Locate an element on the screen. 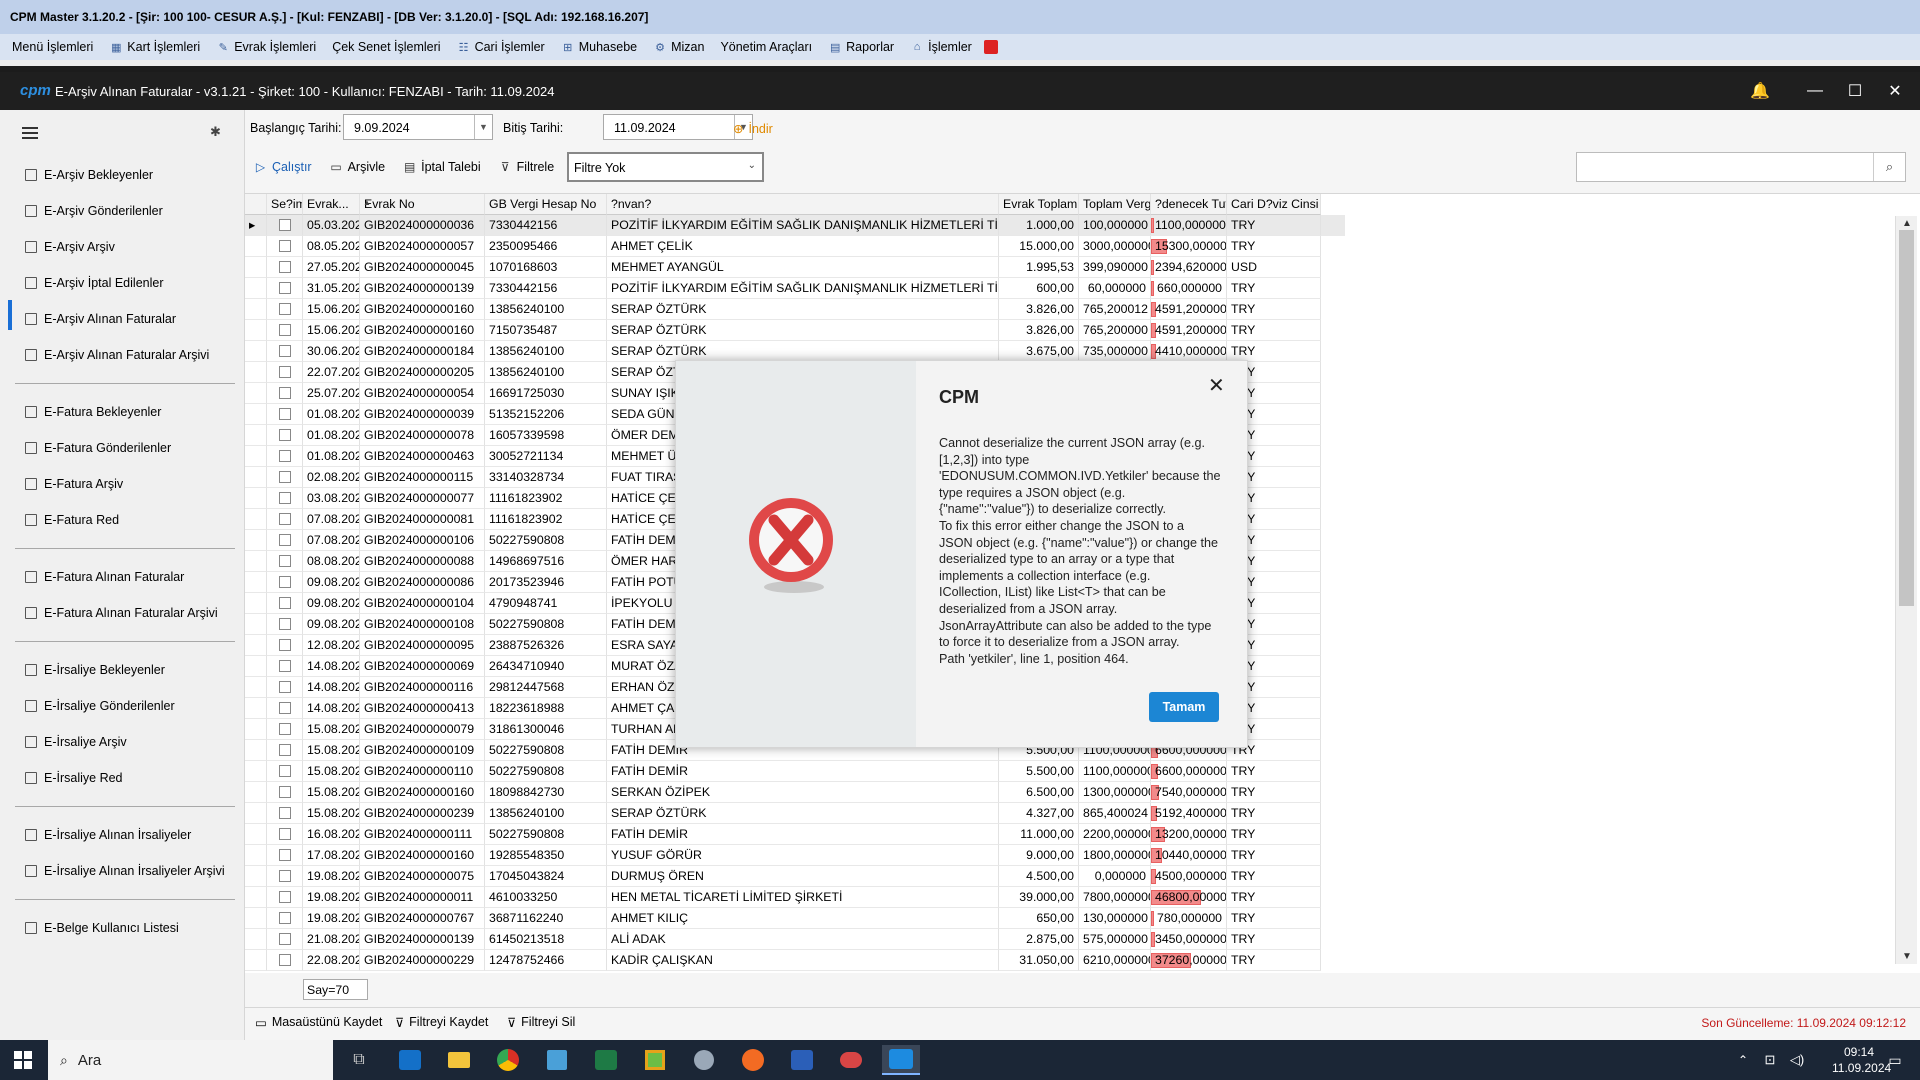 This screenshot has width=1920, height=1080. sidebar-item-eirsaliye-bekleyenler: E-İrsaliye Bekleyenler is located at coordinates (95, 670).